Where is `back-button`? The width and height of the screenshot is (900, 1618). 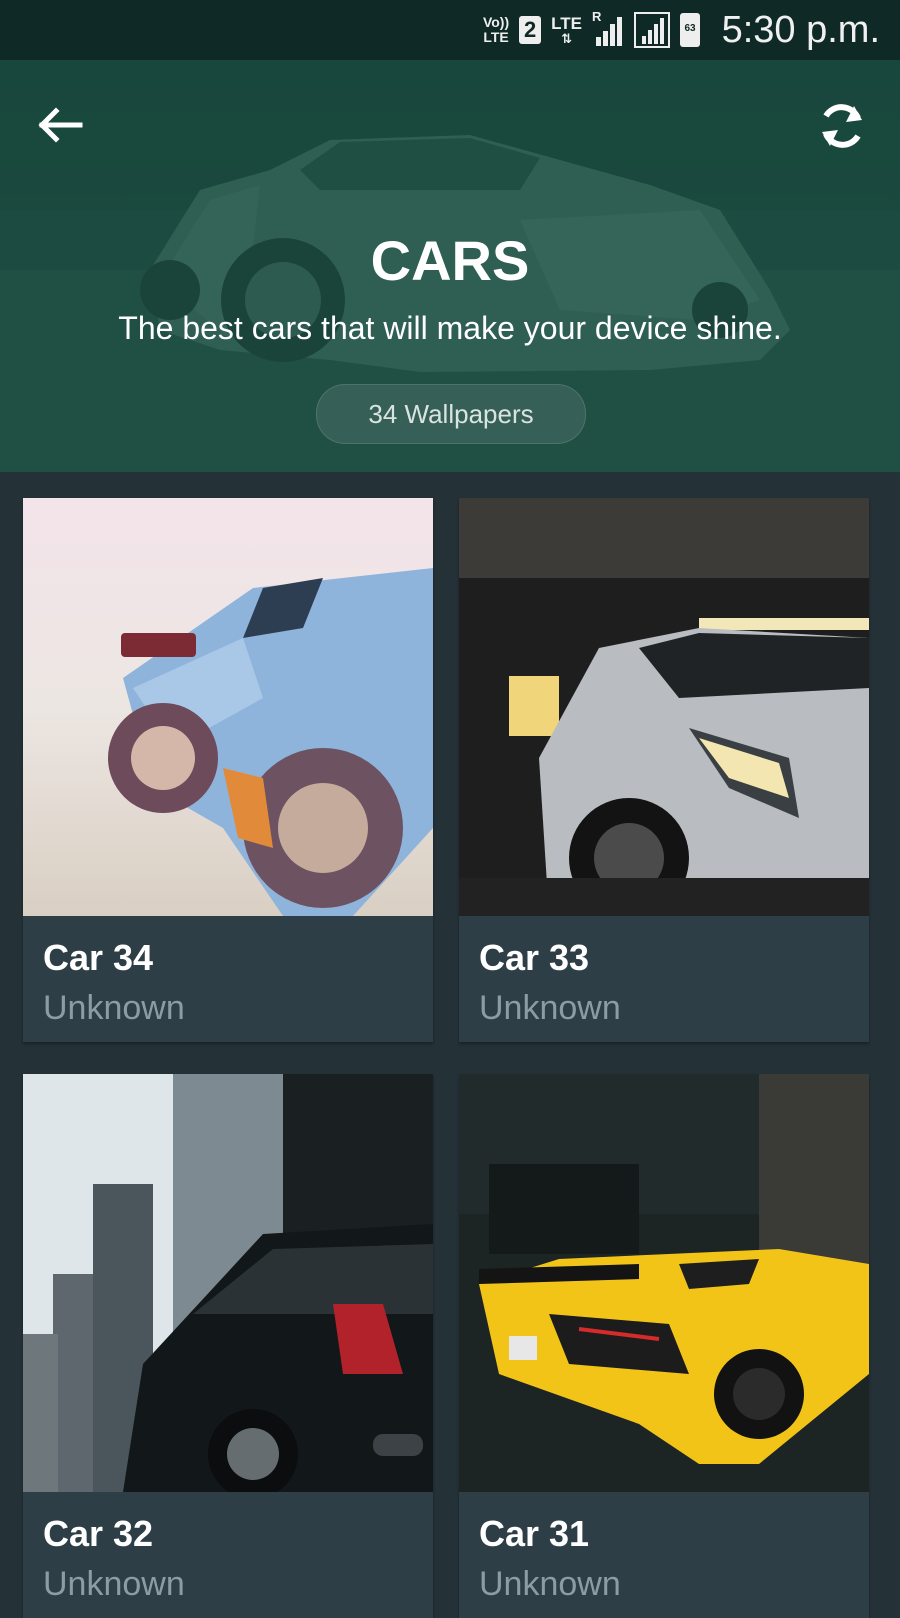 back-button is located at coordinates (60, 125).